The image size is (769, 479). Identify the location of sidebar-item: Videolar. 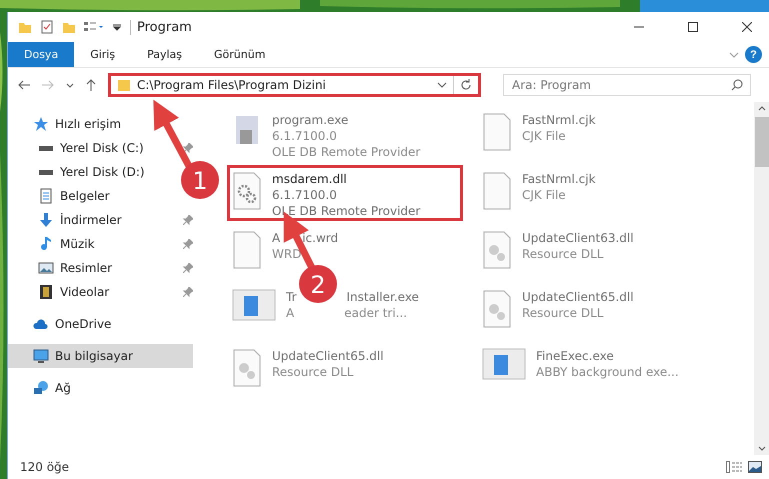
(63, 292).